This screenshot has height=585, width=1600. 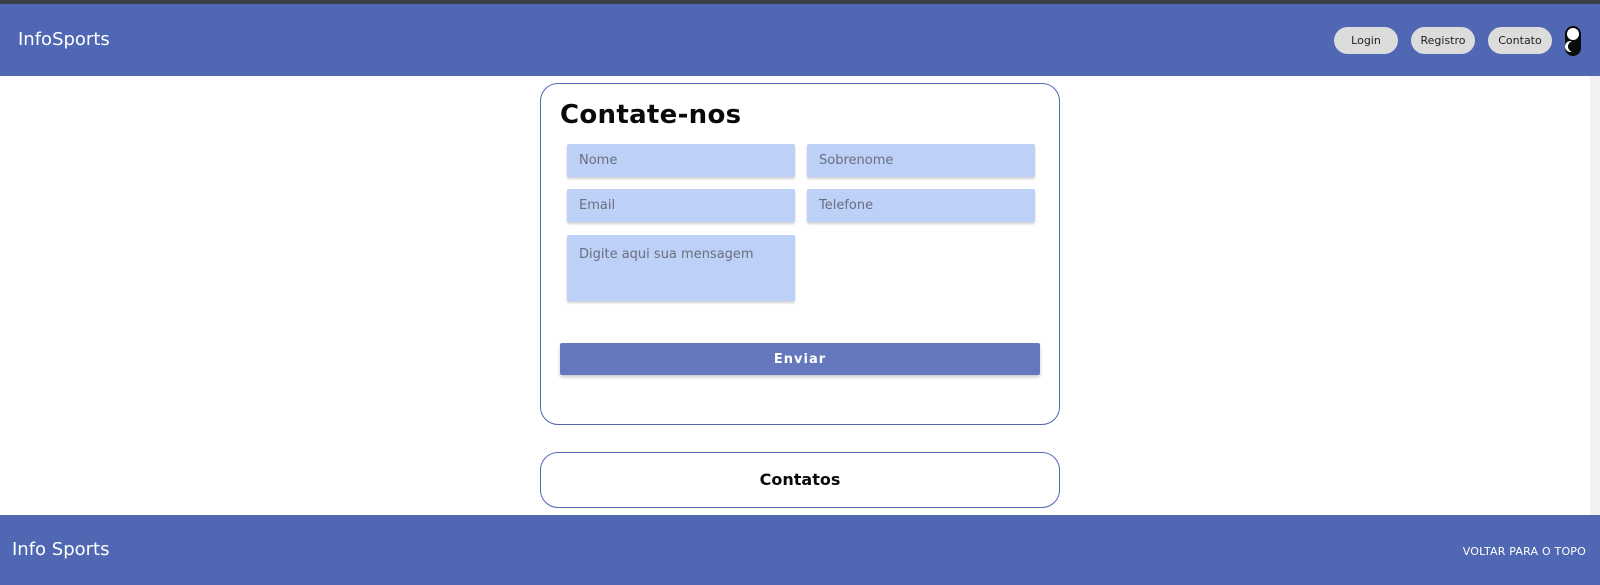 I want to click on contatos-title: Contatos, so click(x=800, y=479).